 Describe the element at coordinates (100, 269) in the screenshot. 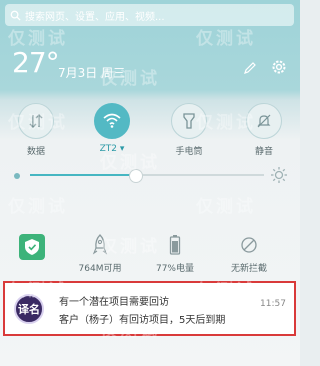

I see `shortcut-memory-label: 764M可用` at that location.